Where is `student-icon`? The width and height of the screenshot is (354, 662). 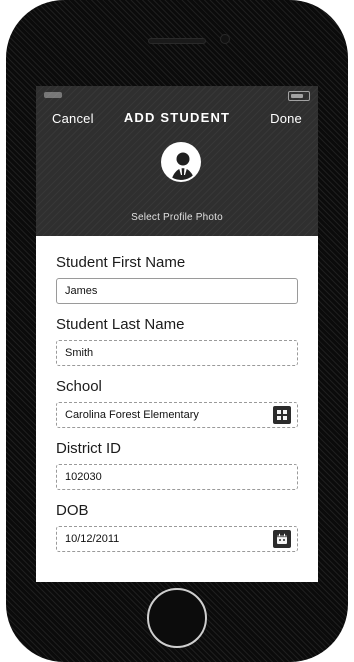 student-icon is located at coordinates (181, 162).